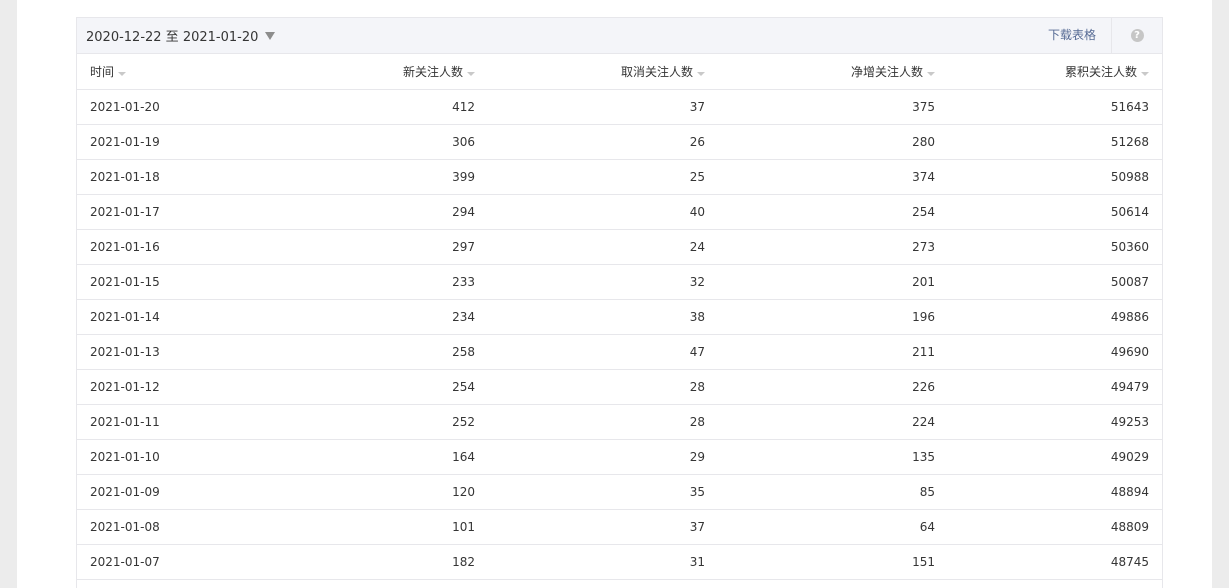 The width and height of the screenshot is (1229, 588). I want to click on cell-cumulative: 50614, so click(1048, 212).